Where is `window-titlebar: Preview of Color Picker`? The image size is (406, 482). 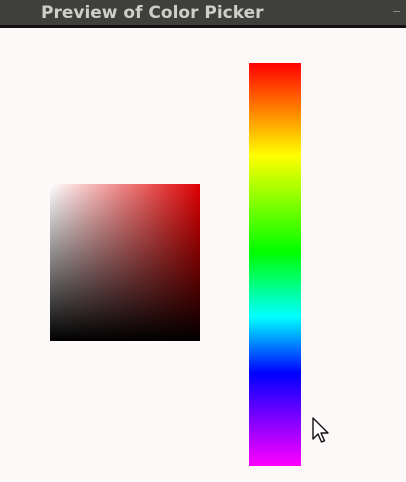 window-titlebar: Preview of Color Picker is located at coordinates (203, 14).